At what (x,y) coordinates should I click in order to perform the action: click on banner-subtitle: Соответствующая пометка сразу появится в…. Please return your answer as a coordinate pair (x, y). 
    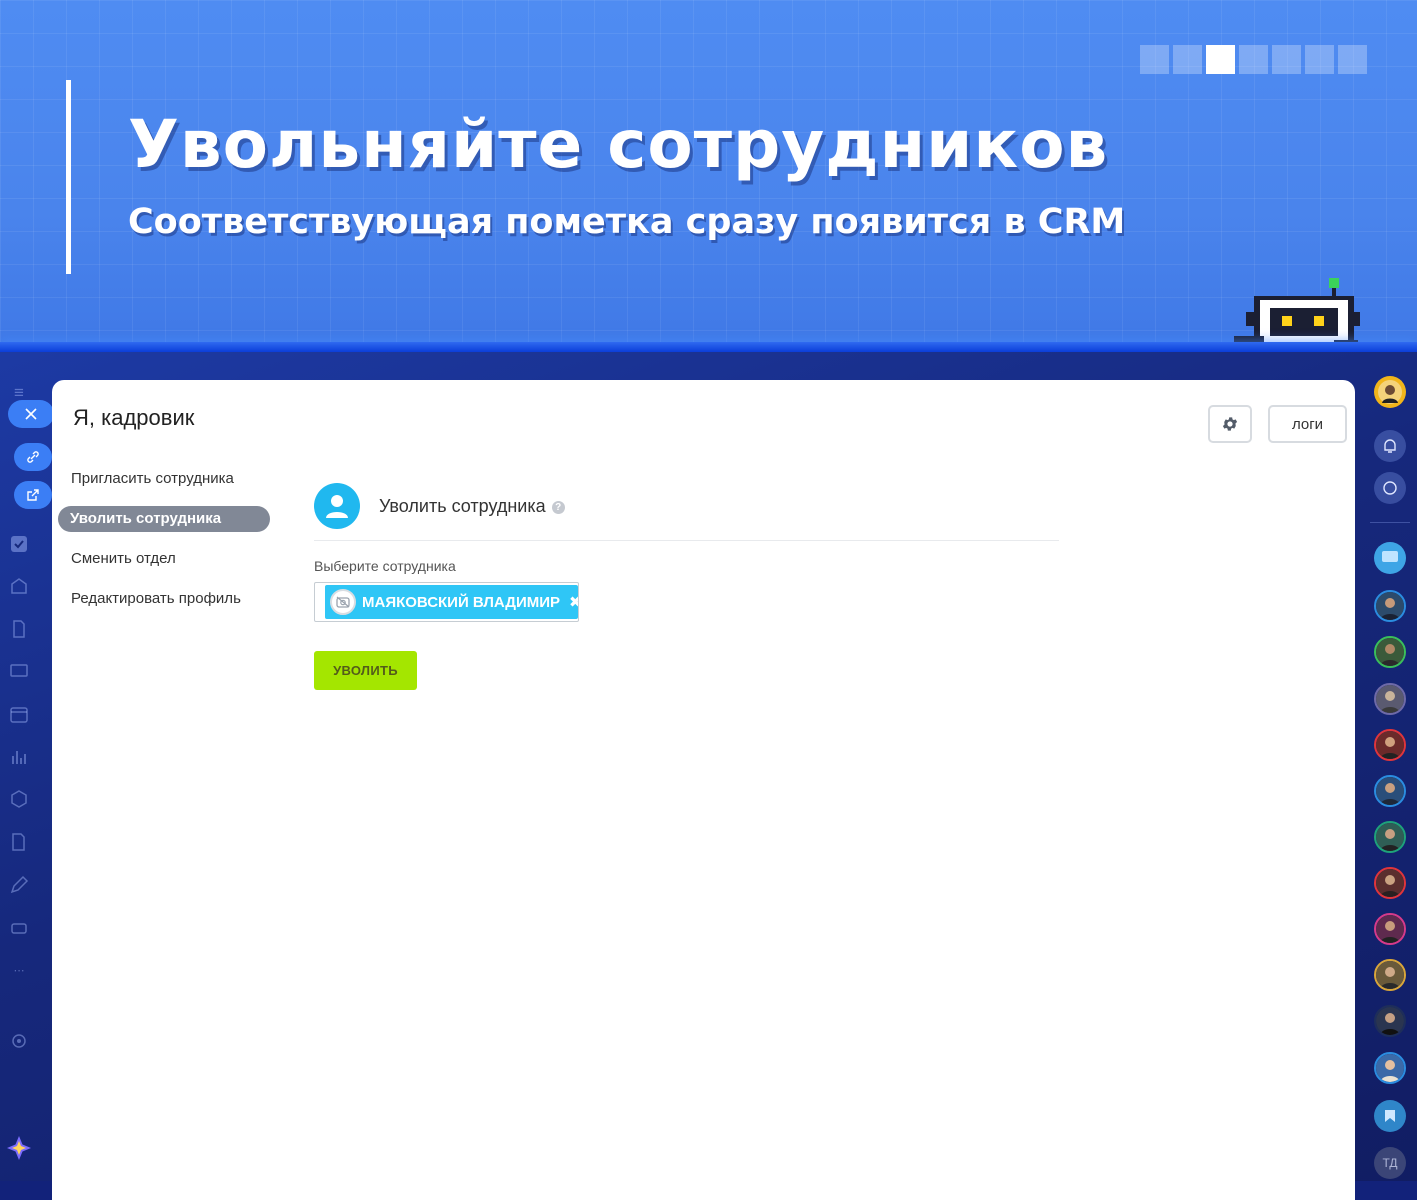
    Looking at the image, I should click on (627, 222).